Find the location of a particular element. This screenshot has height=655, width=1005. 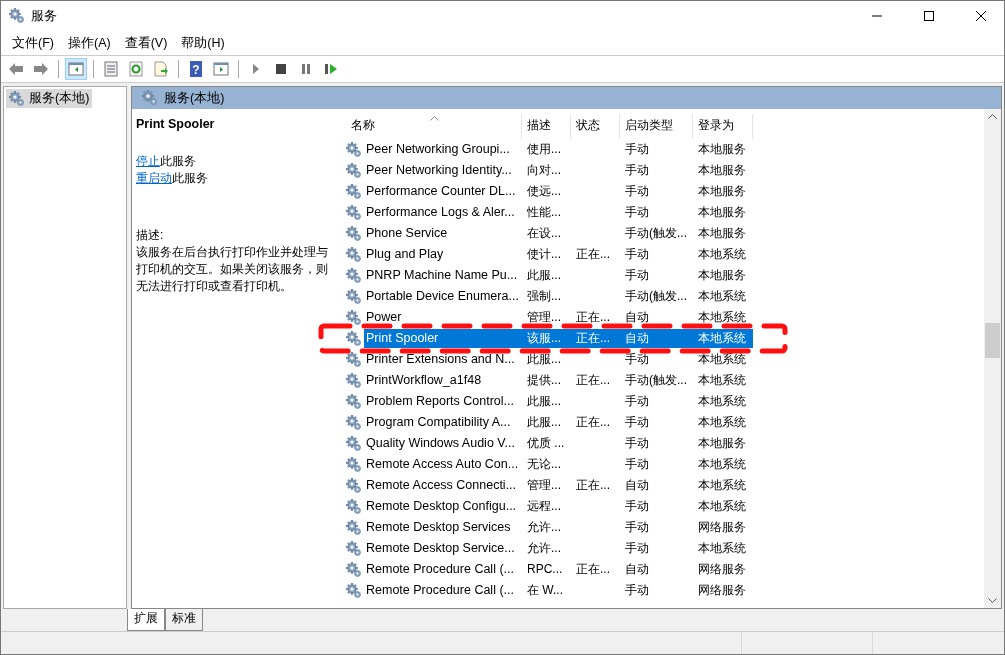

export-list-icon is located at coordinates (161, 69).